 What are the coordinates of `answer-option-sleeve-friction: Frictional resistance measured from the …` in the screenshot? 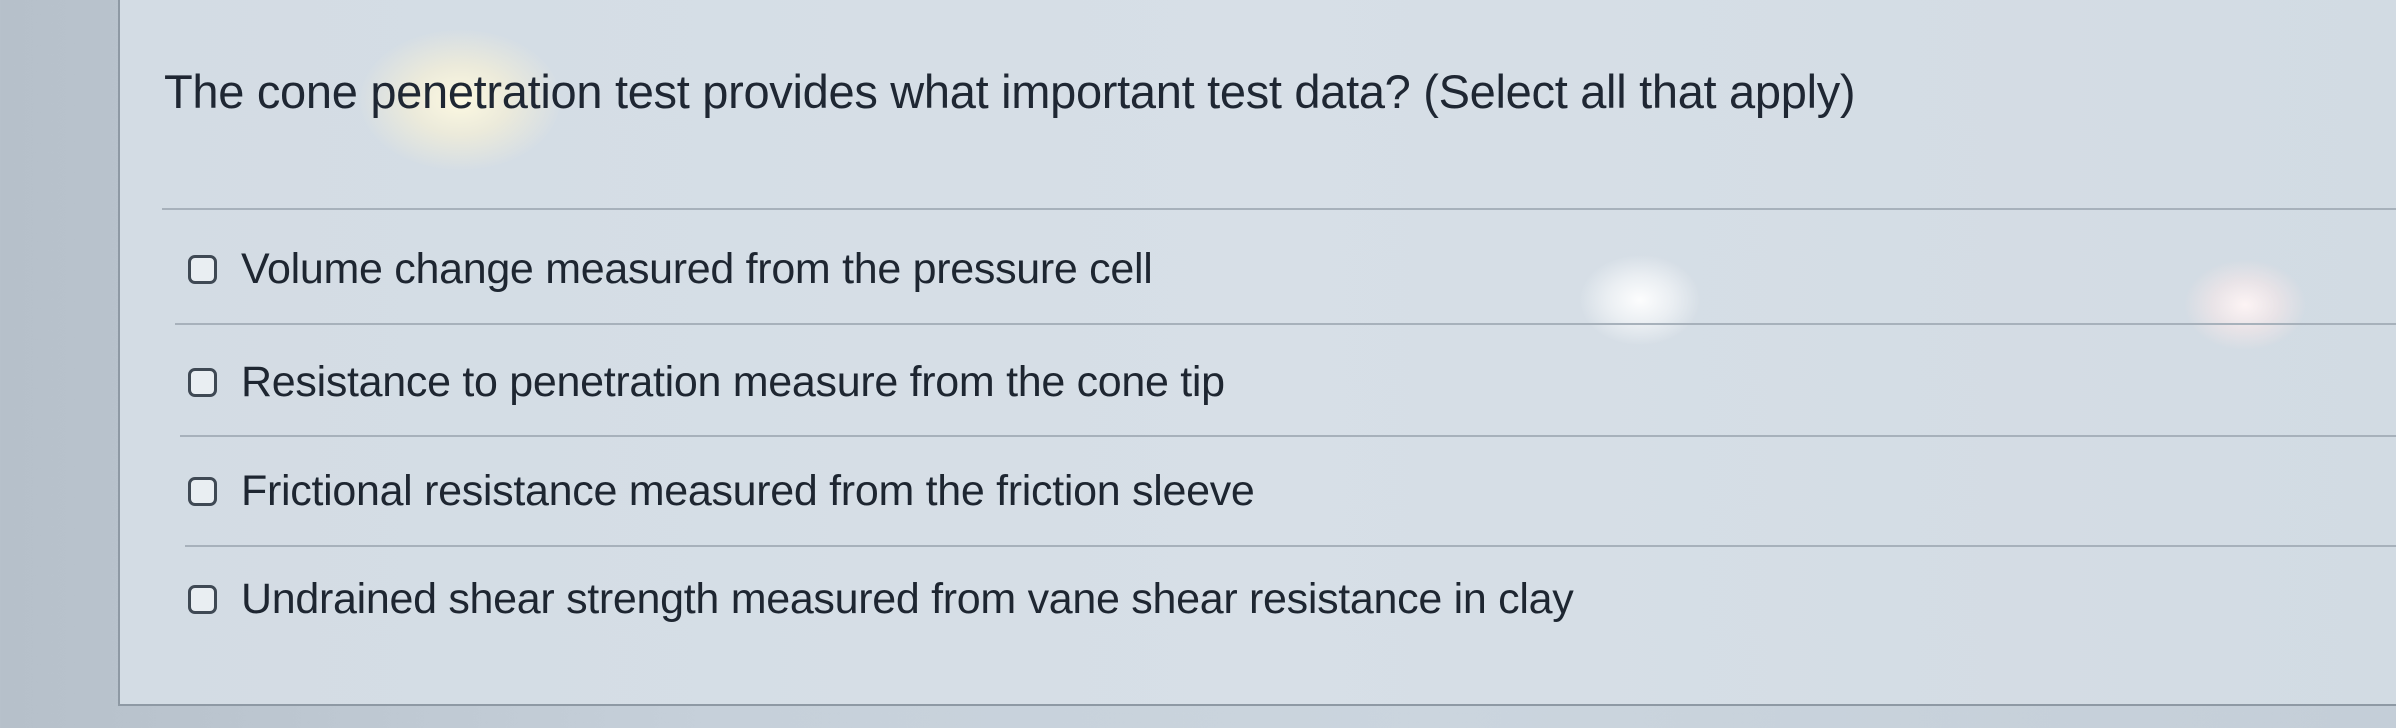 It's located at (721, 491).